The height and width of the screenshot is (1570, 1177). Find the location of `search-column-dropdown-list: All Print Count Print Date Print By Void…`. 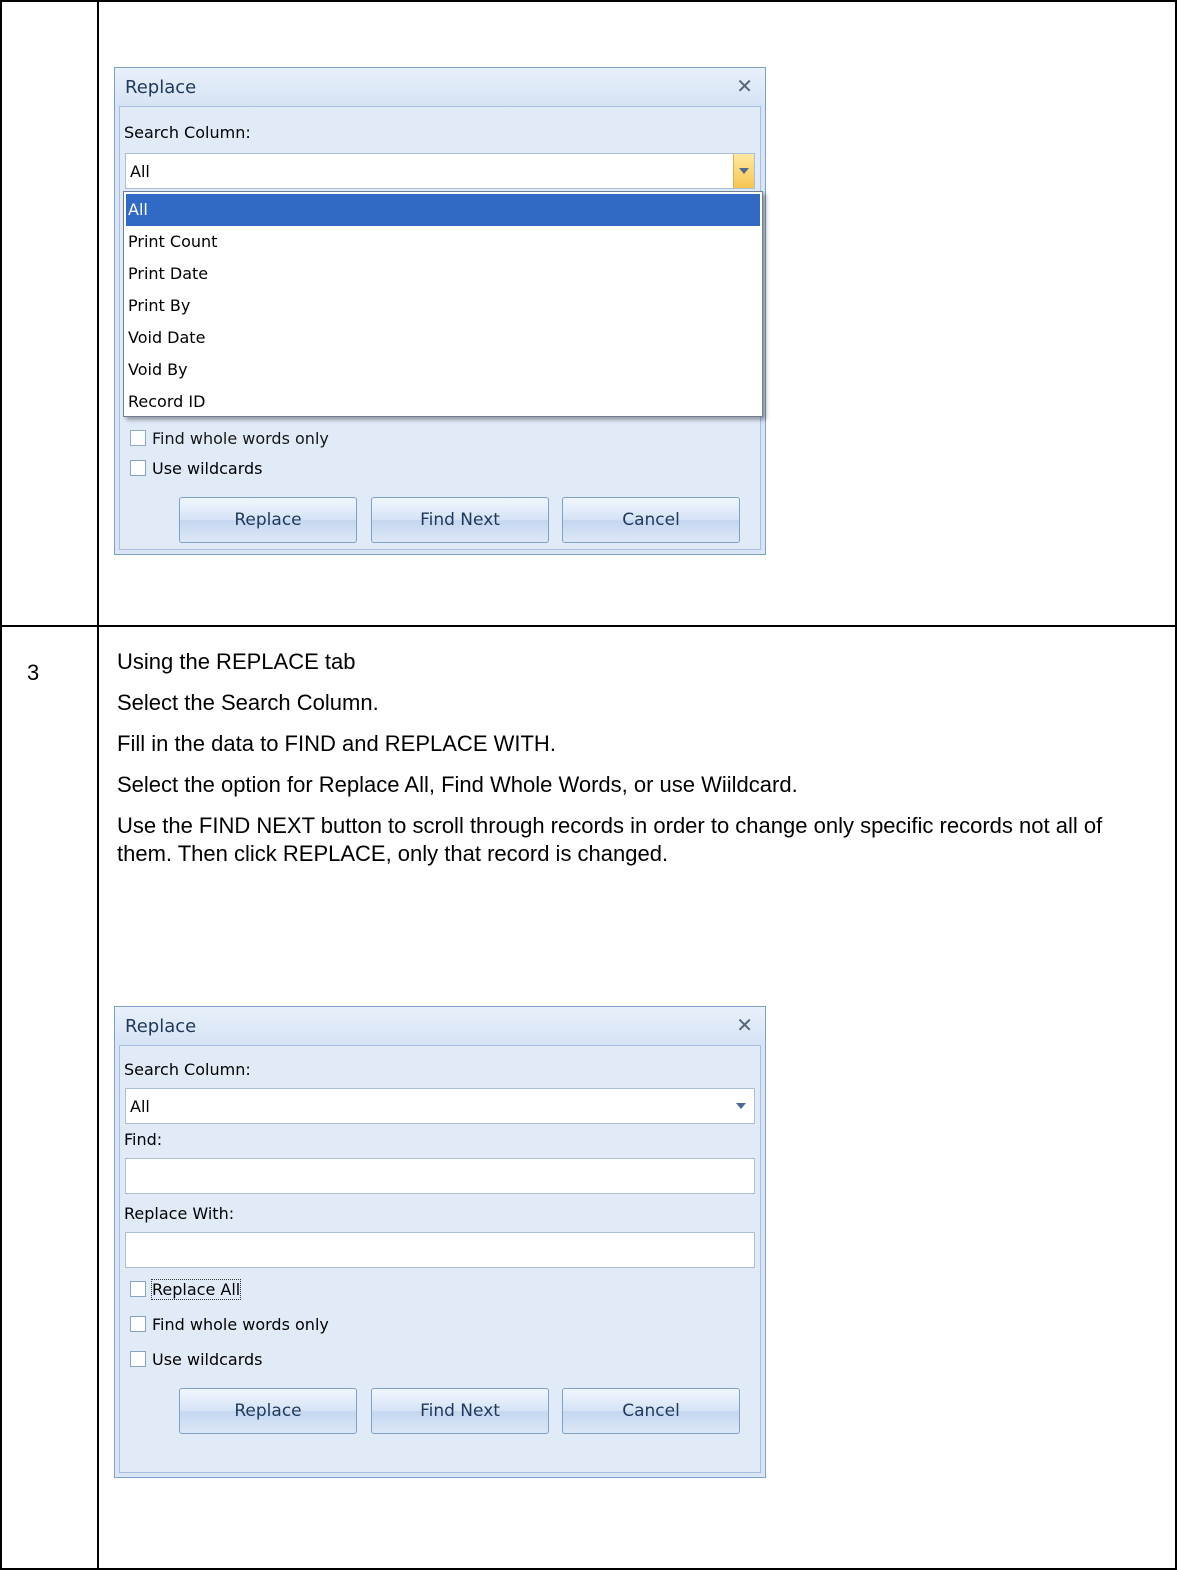

search-column-dropdown-list: All Print Count Print Date Print By Void… is located at coordinates (443, 304).